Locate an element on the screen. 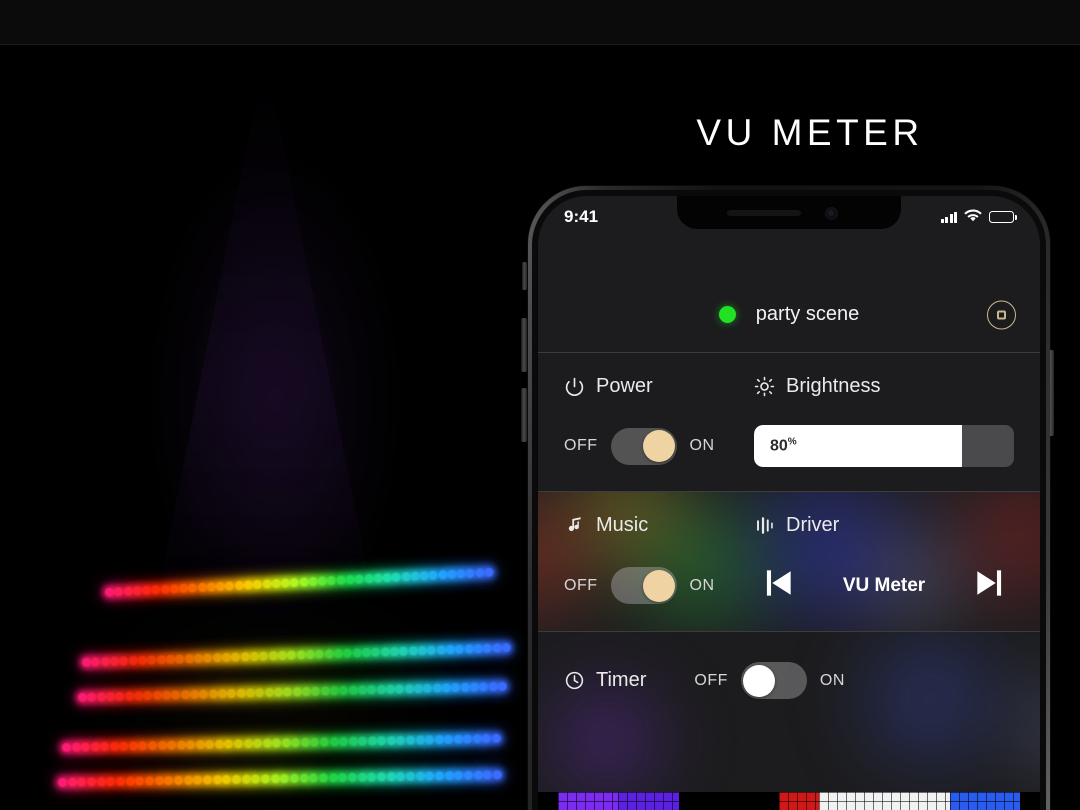 The height and width of the screenshot is (810, 1080). music-label-group: Music is located at coordinates (659, 525).